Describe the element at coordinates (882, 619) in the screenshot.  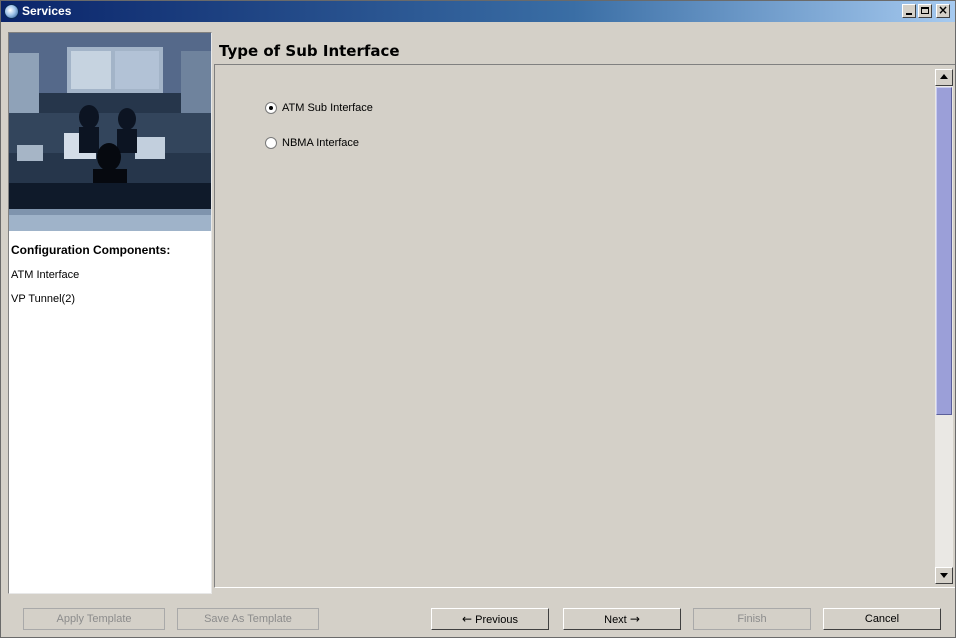
I see `cancel-button: Cancel` at that location.